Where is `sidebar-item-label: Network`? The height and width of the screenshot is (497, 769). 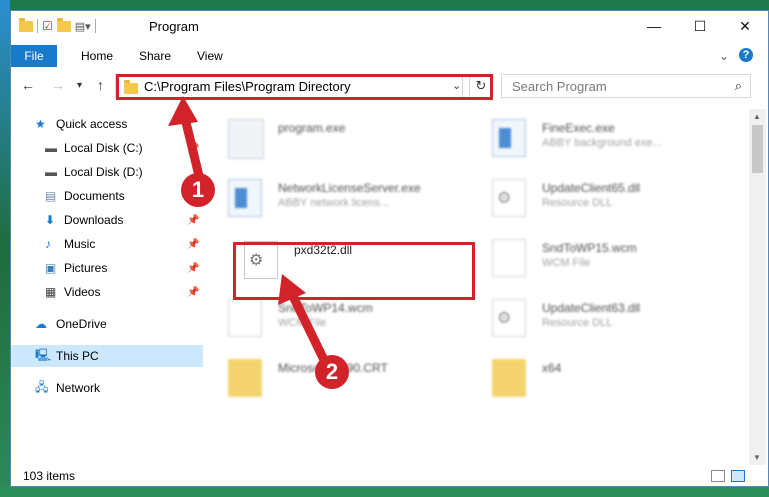 sidebar-item-label: Network is located at coordinates (78, 388).